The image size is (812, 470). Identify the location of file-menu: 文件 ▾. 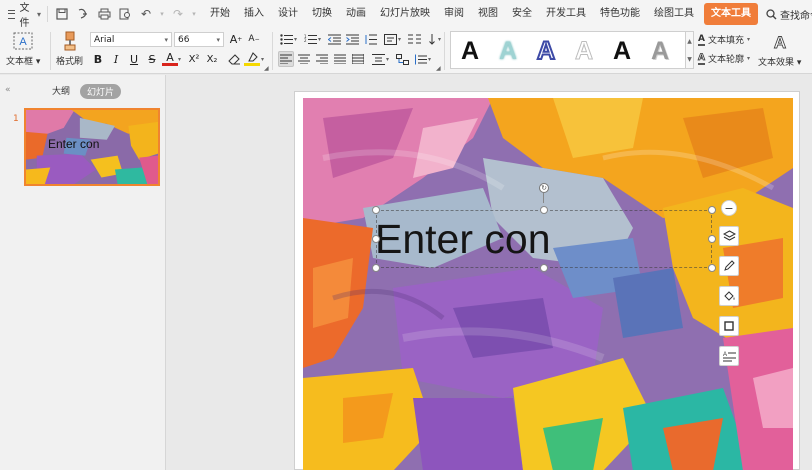
(23, 14).